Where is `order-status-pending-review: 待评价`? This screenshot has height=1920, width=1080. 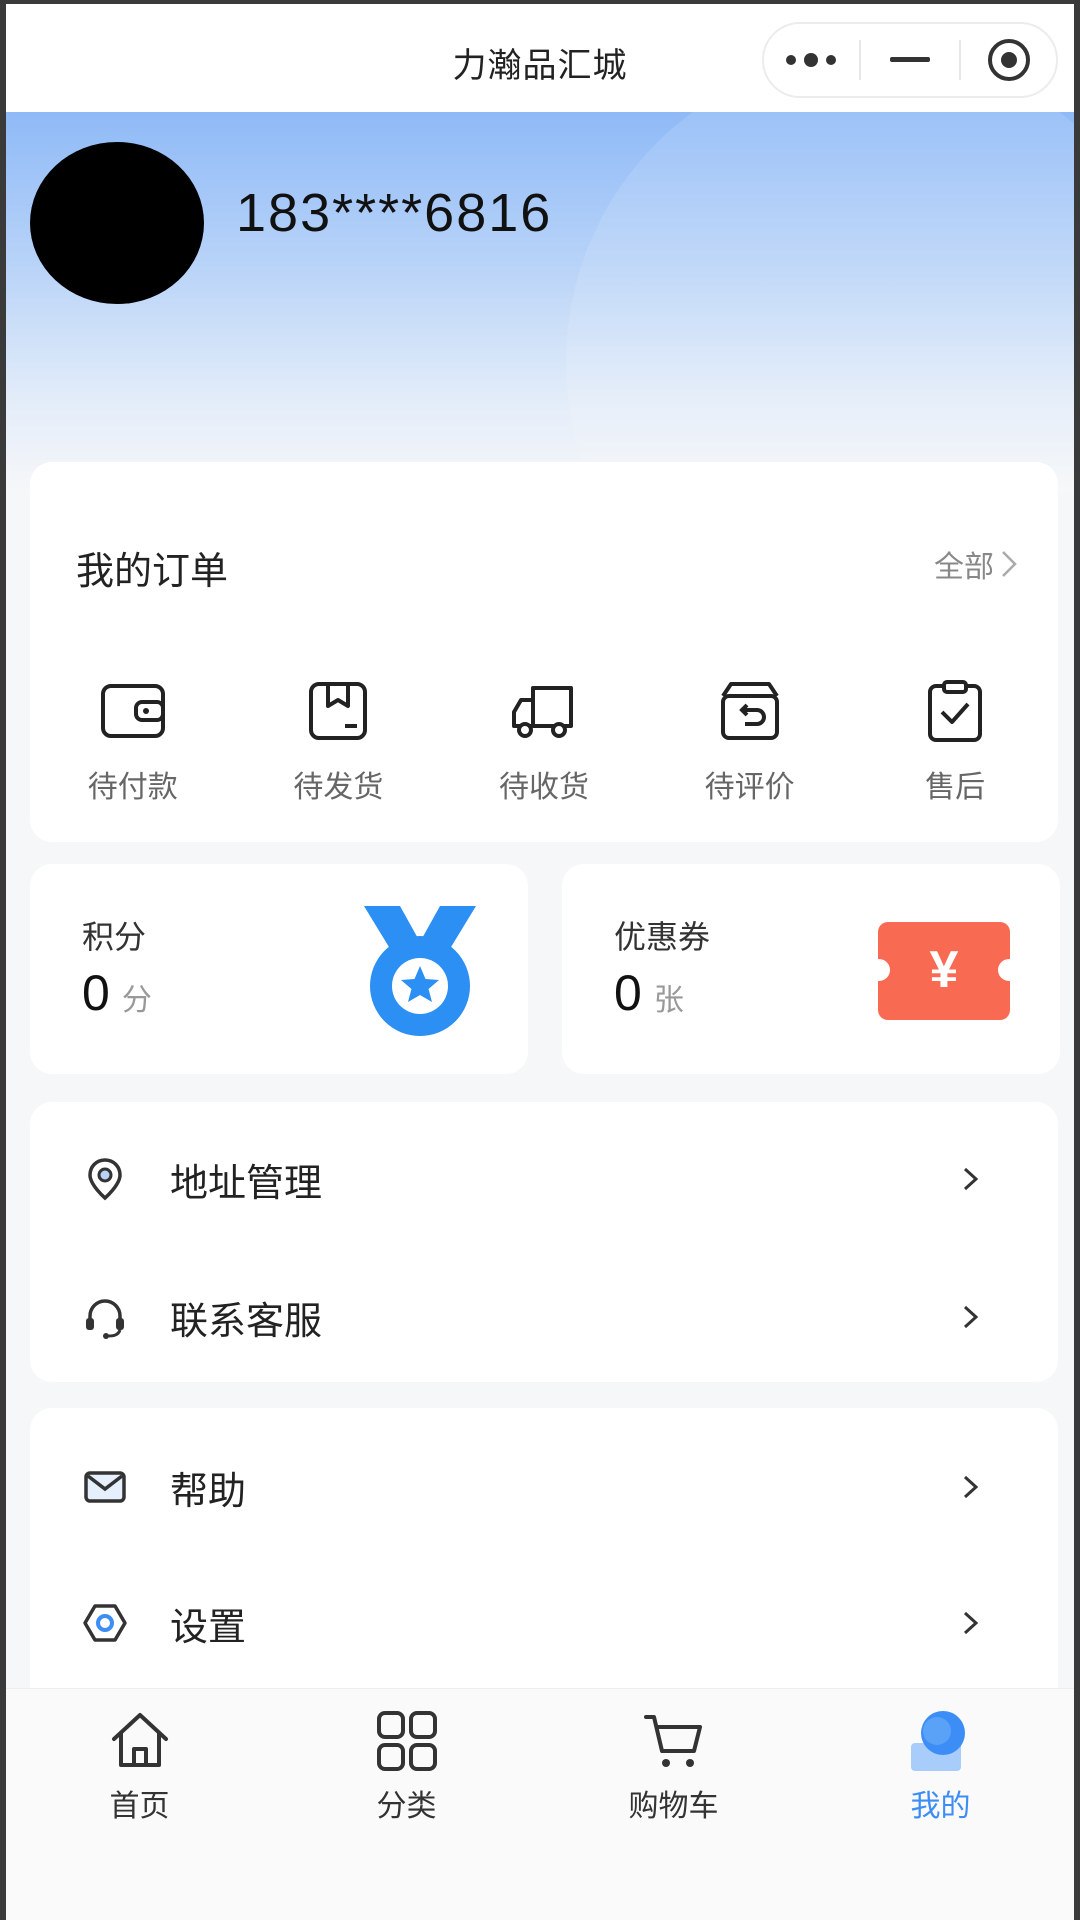 order-status-pending-review: 待评价 is located at coordinates (750, 743).